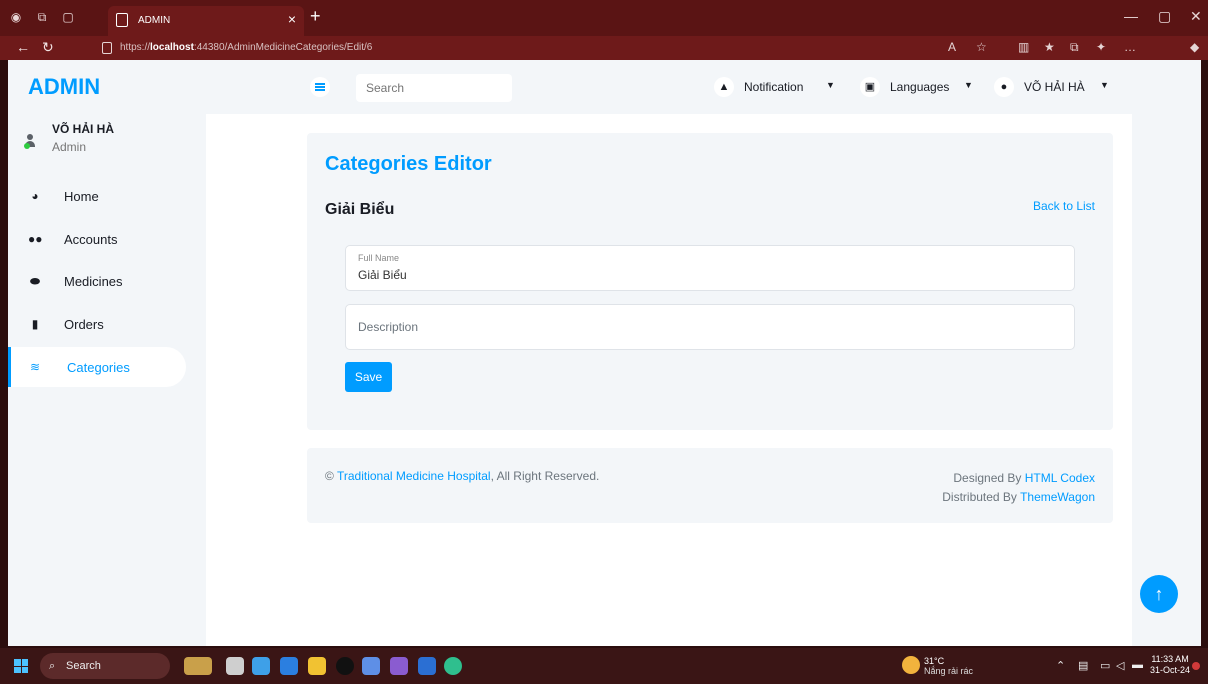 The image size is (1208, 684). What do you see at coordinates (434, 88) in the screenshot?
I see `search-input` at bounding box center [434, 88].